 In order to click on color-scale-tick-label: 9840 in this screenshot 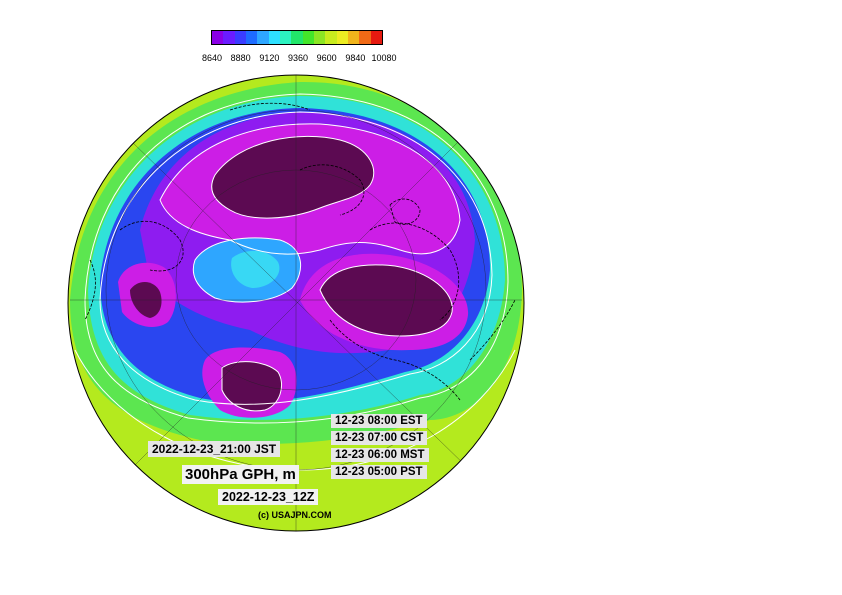, I will do `click(355, 58)`.